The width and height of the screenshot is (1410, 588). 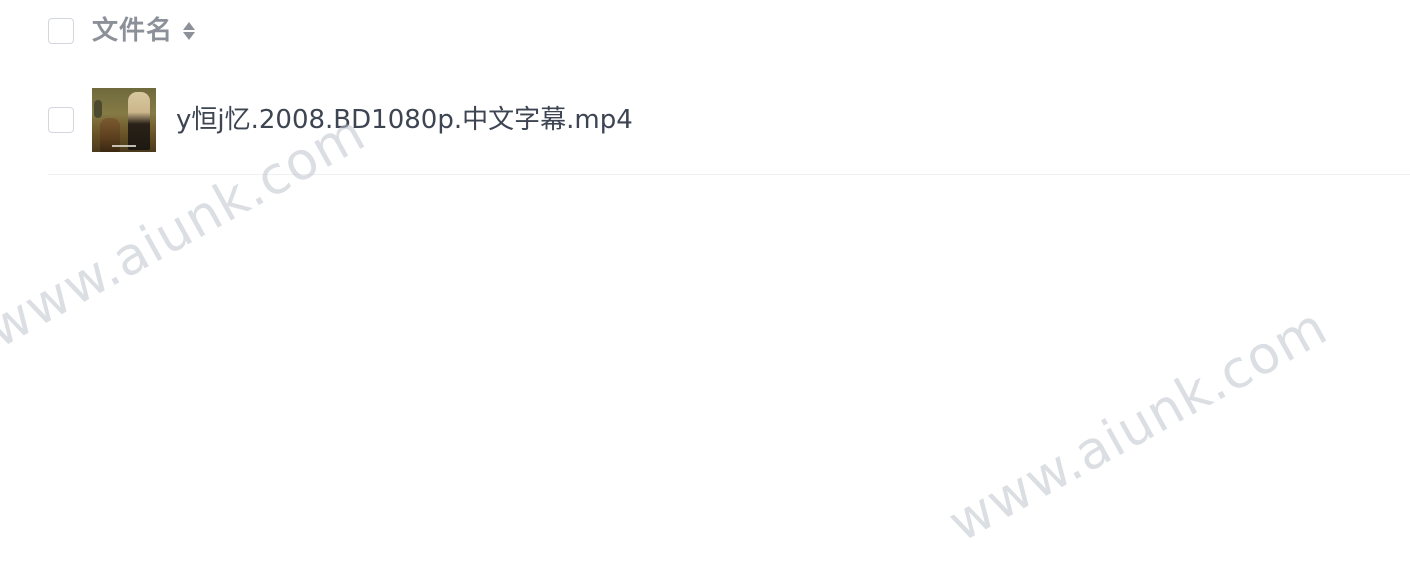 What do you see at coordinates (189, 36) in the screenshot?
I see `sort-descending-icon` at bounding box center [189, 36].